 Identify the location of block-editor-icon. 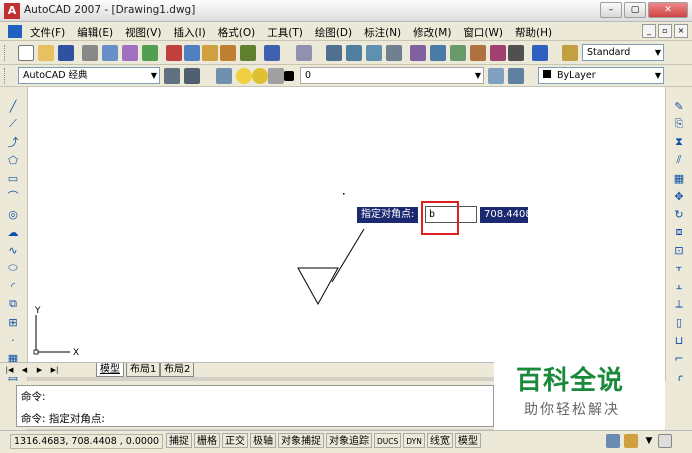
(248, 53).